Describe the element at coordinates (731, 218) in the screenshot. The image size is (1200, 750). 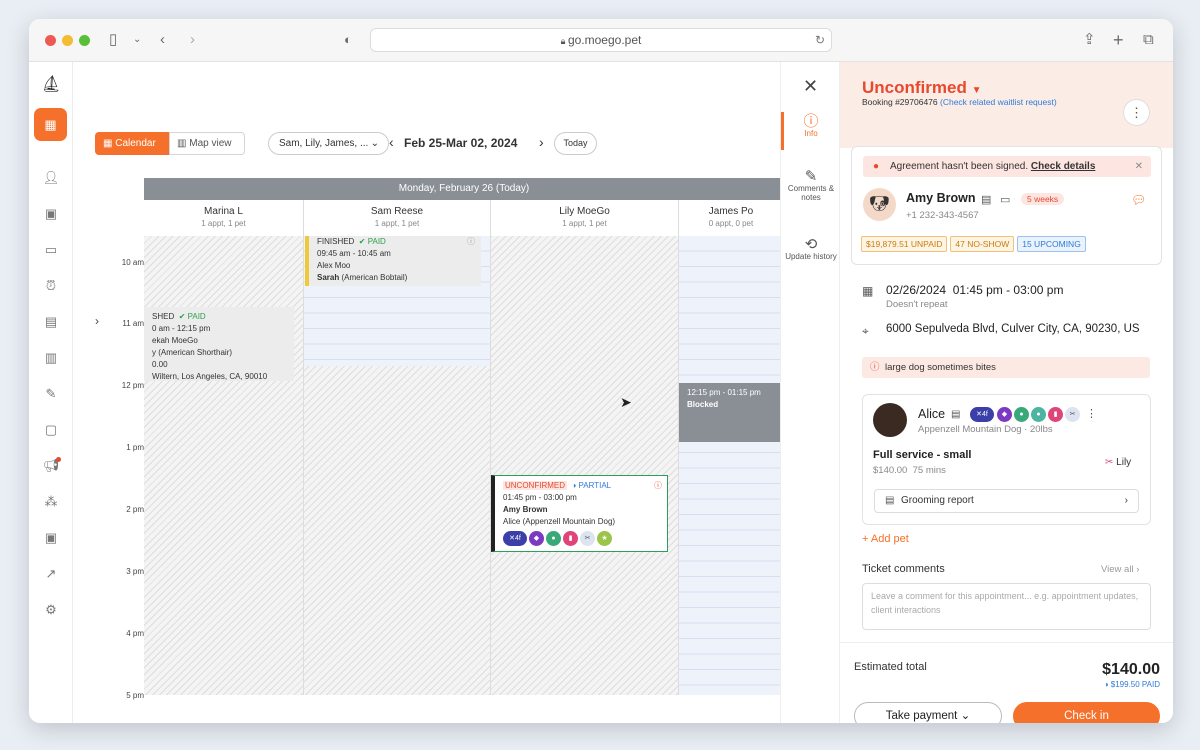
I see `staff-column-header: James Po 0 appt, 0 pet` at that location.